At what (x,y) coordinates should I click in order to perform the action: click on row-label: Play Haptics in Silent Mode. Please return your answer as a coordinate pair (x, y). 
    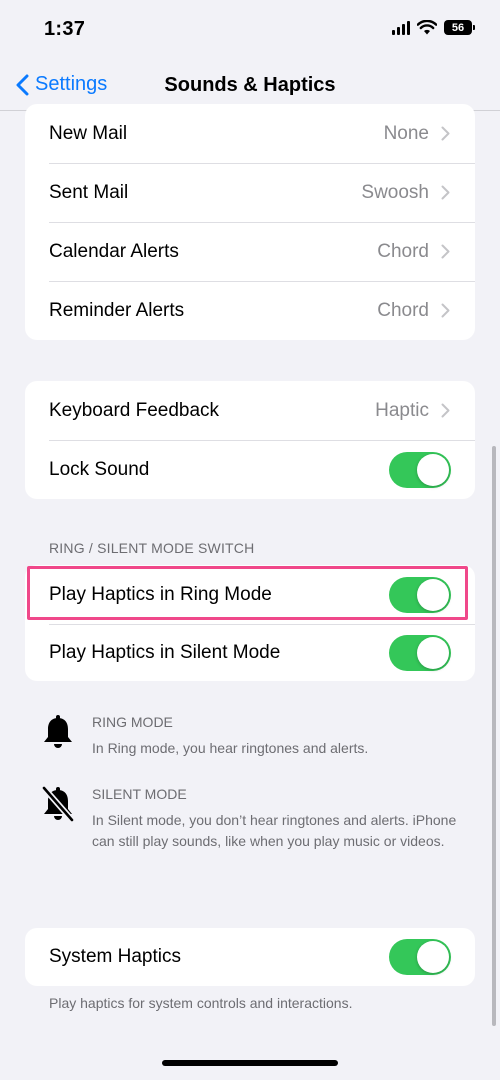
    Looking at the image, I should click on (165, 652).